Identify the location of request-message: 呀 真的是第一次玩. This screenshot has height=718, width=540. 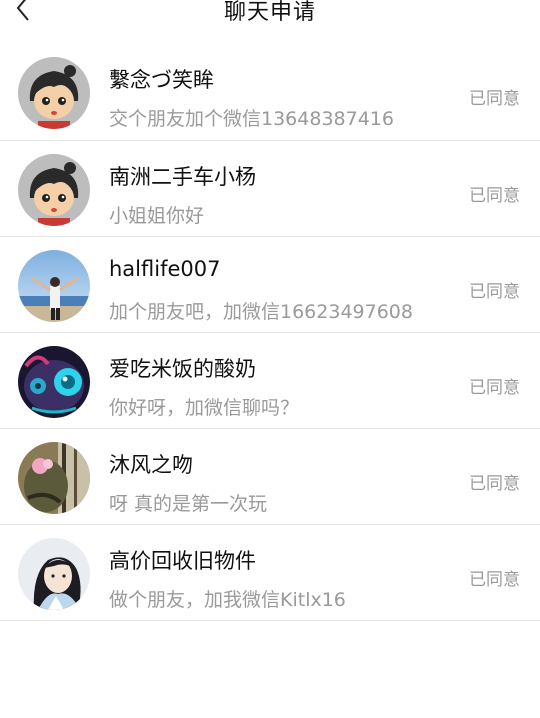
(188, 504).